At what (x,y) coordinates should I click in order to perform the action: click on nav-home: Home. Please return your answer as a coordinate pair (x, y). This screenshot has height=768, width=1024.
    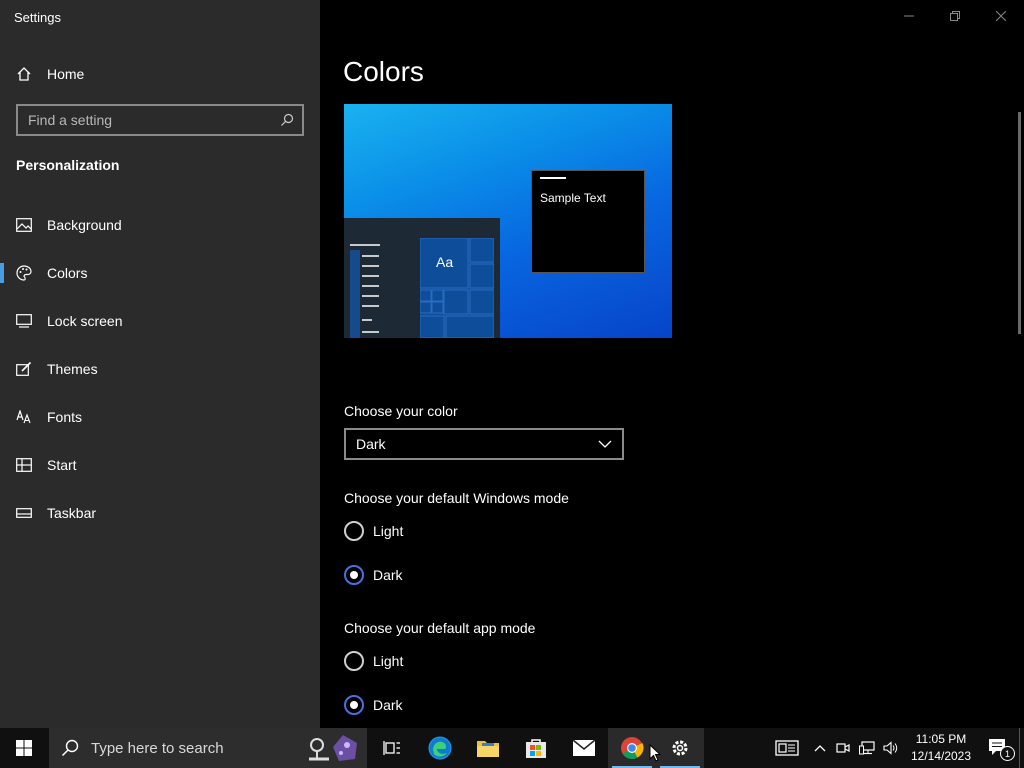
    Looking at the image, I should click on (50, 74).